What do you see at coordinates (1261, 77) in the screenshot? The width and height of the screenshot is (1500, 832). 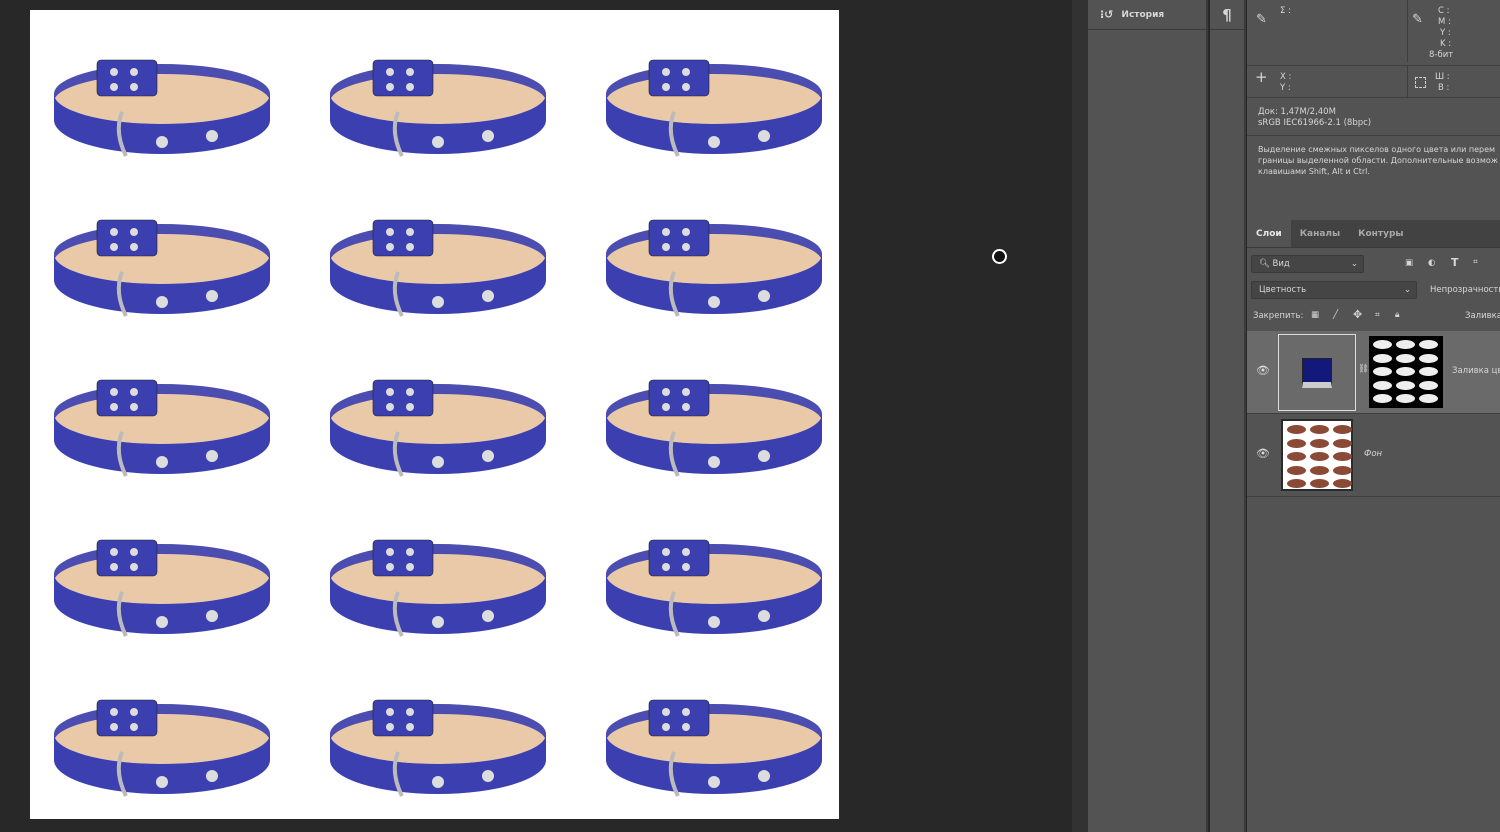 I see `crosshair-icon: +` at bounding box center [1261, 77].